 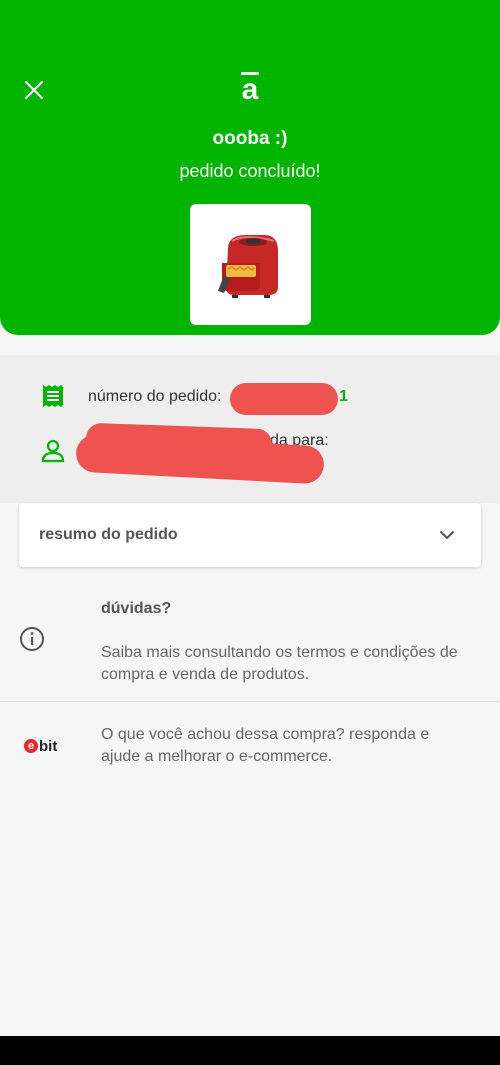 What do you see at coordinates (250, 453) in the screenshot?
I see `confirmation-email-row: da para: @g` at bounding box center [250, 453].